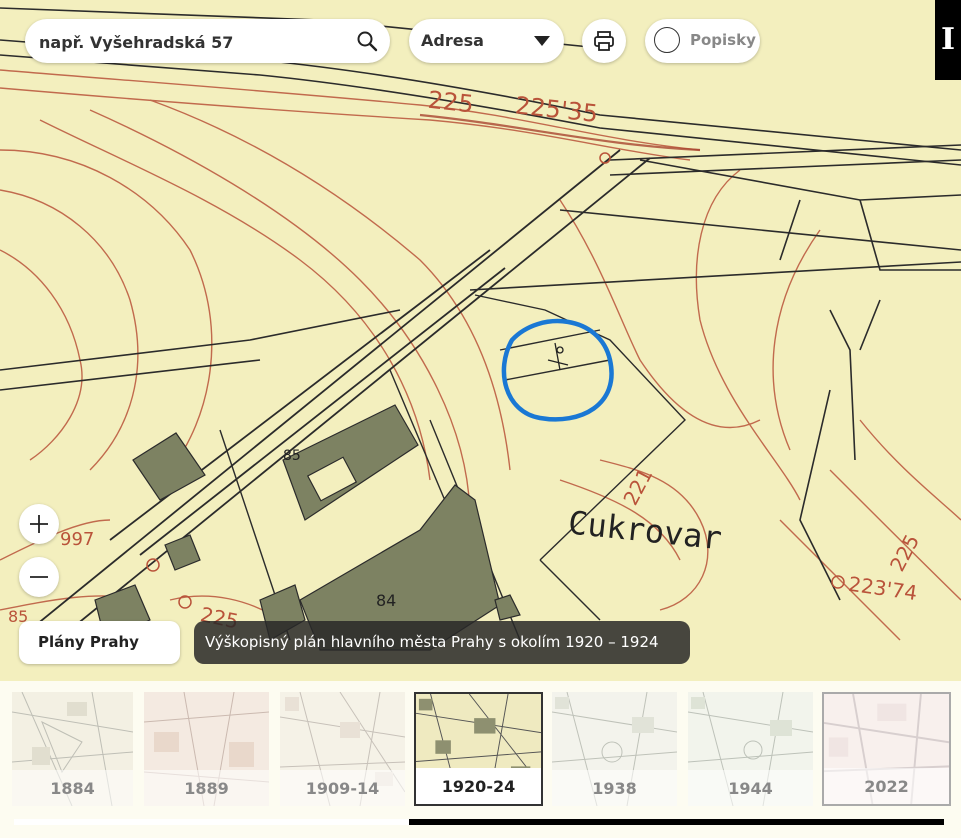 This screenshot has width=961, height=838. Describe the element at coordinates (614, 788) in the screenshot. I see `timeline-year: 1938` at that location.